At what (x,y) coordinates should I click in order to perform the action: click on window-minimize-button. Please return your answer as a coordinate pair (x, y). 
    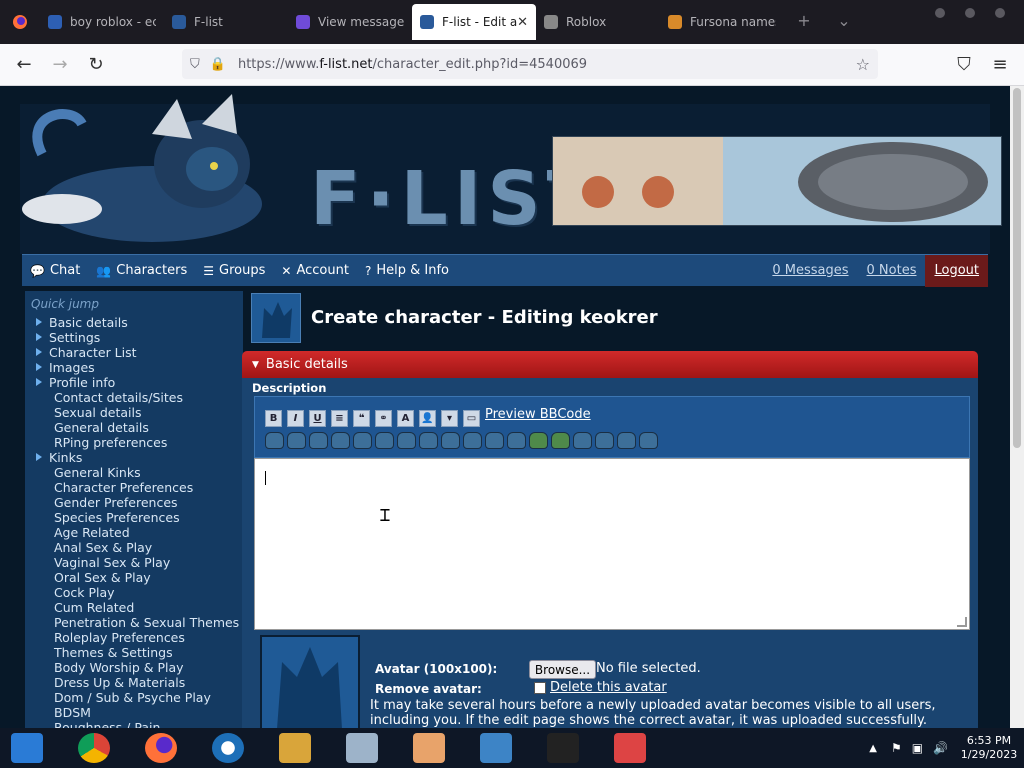
    Looking at the image, I should click on (940, 13).